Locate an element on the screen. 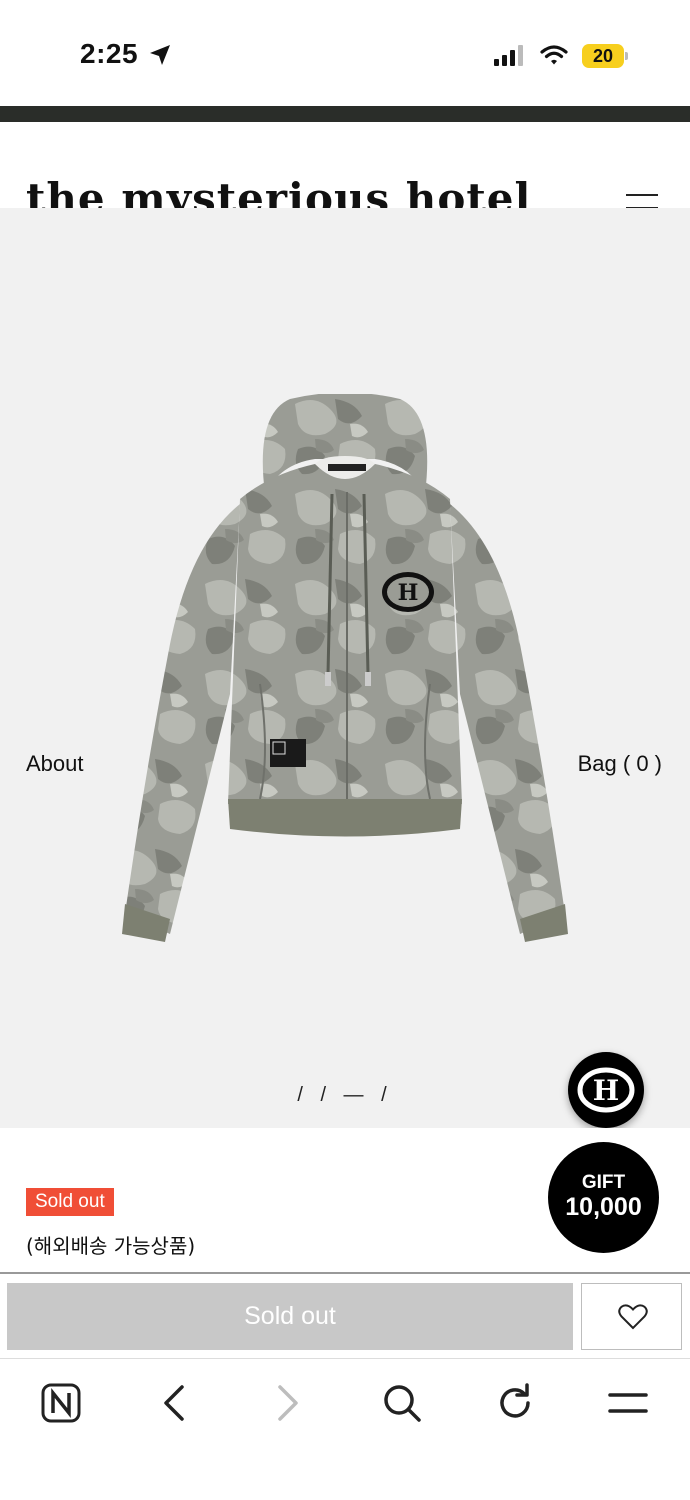 The height and width of the screenshot is (1500, 690). gift-button: GIFT 10,000 is located at coordinates (603, 1197).